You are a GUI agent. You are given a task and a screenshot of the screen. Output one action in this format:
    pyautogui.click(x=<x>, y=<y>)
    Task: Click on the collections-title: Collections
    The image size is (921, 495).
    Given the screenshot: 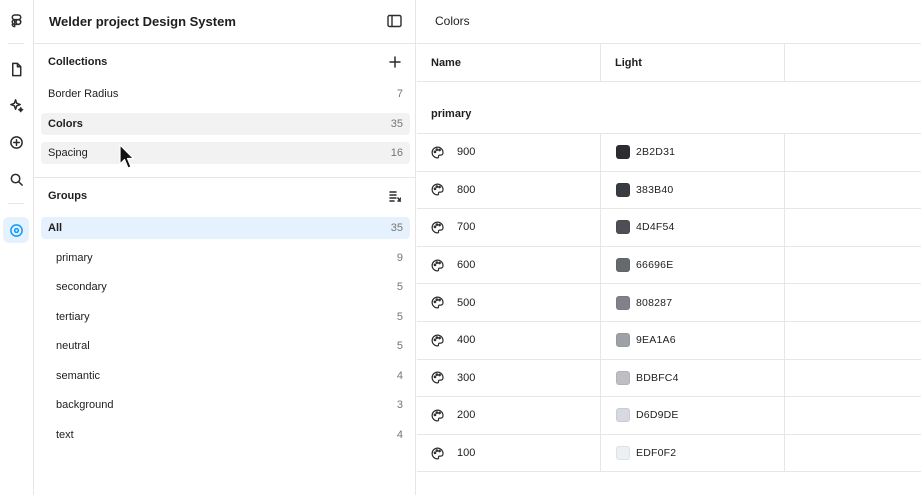 What is the action you would take?
    pyautogui.click(x=78, y=62)
    